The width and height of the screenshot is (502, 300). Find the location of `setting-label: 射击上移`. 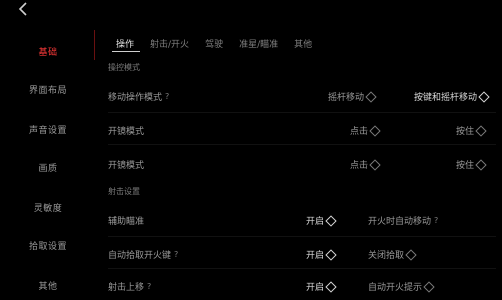

setting-label: 射击上移 is located at coordinates (126, 288).